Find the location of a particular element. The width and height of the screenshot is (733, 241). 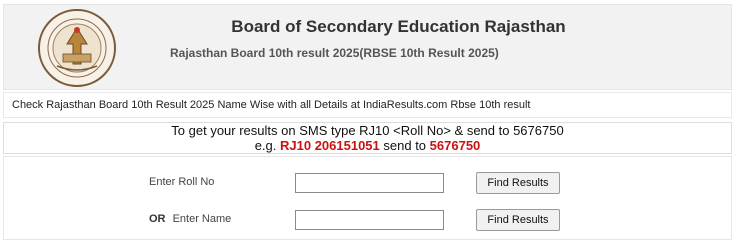

sms-example-number: 5676750 is located at coordinates (455, 145).